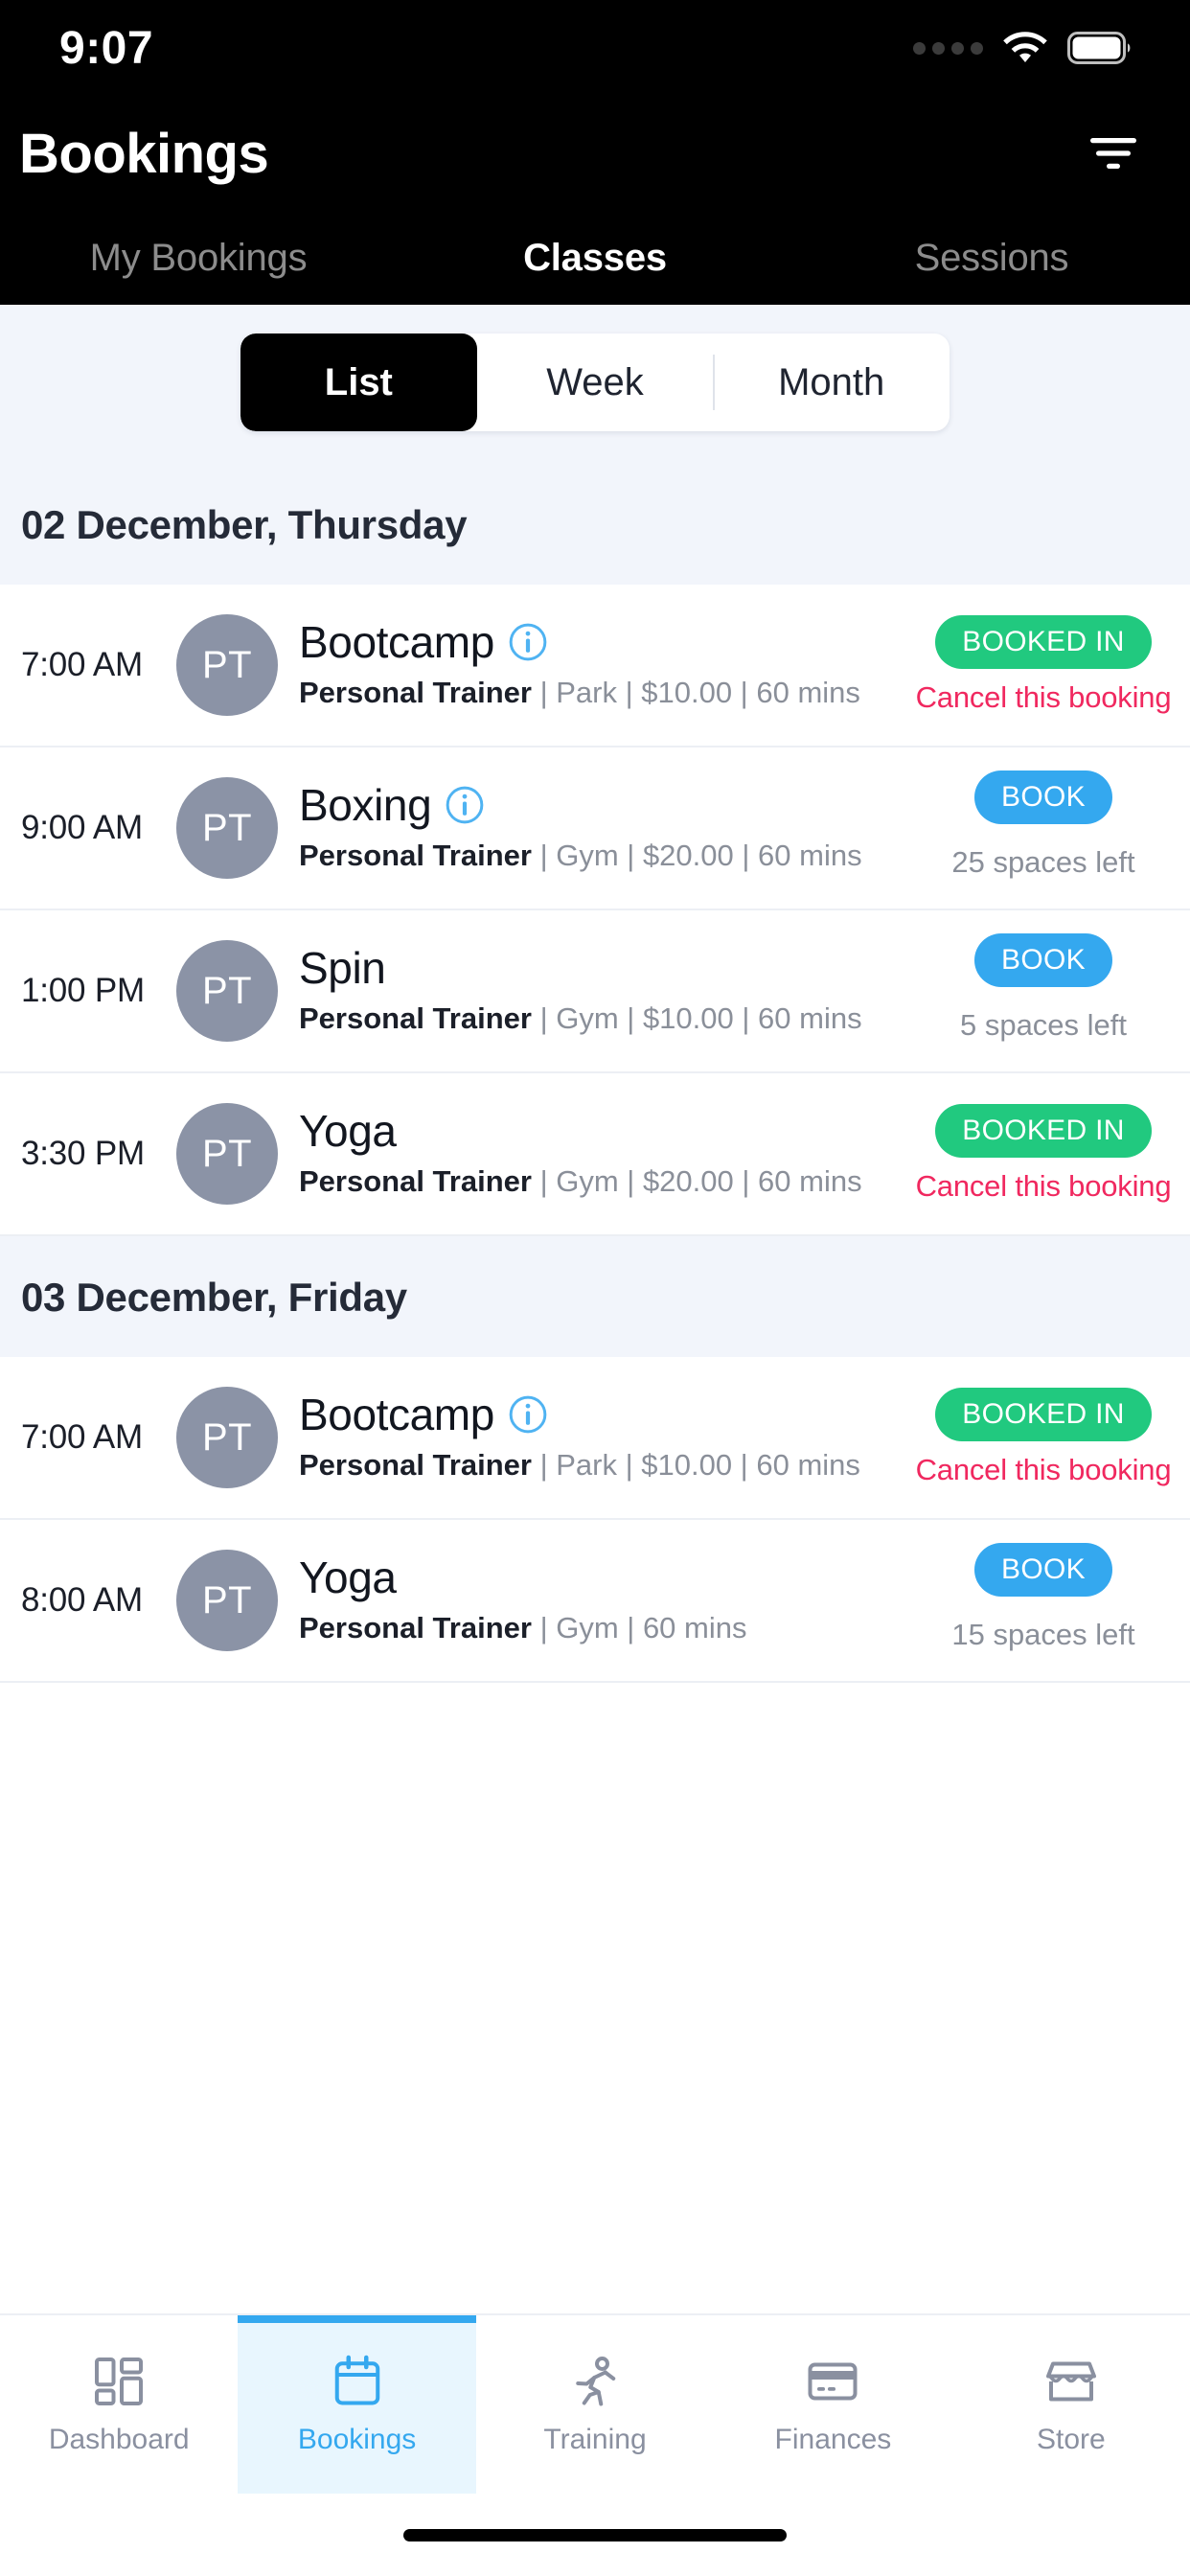 The height and width of the screenshot is (2576, 1190). I want to click on nav-item-store: Store, so click(1071, 2404).